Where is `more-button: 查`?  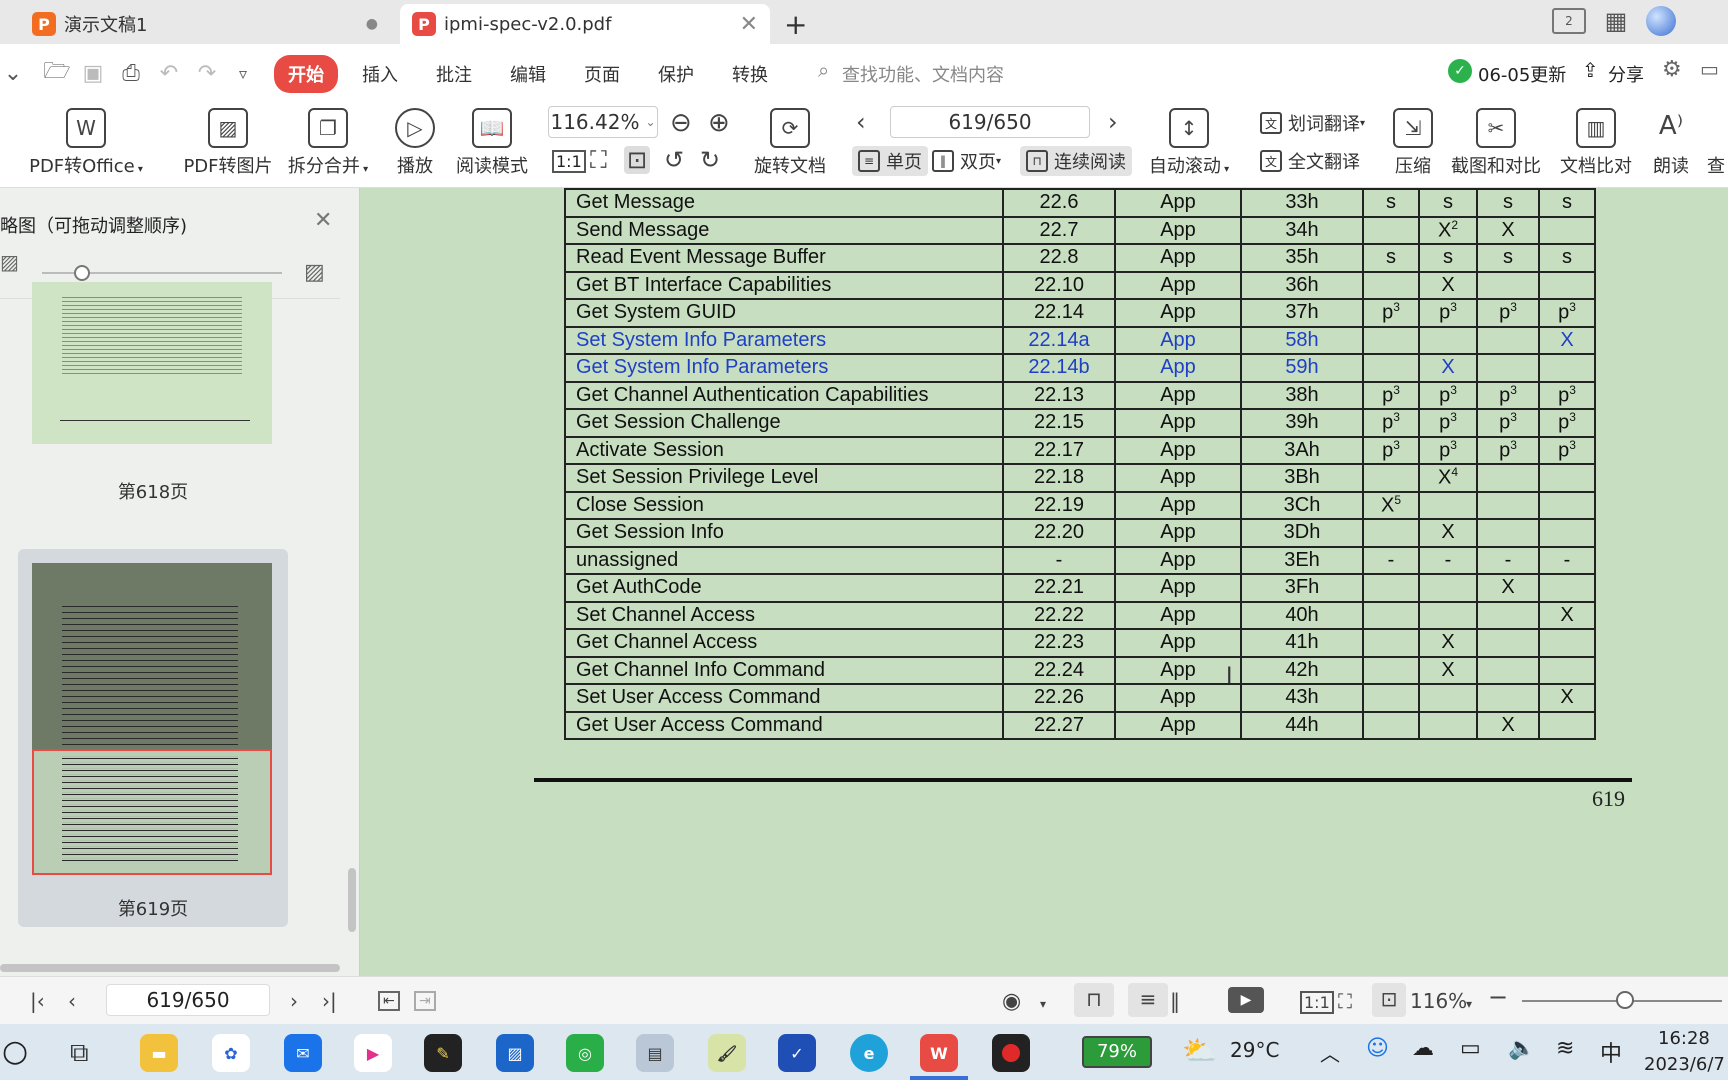 more-button: 查 is located at coordinates (1716, 165).